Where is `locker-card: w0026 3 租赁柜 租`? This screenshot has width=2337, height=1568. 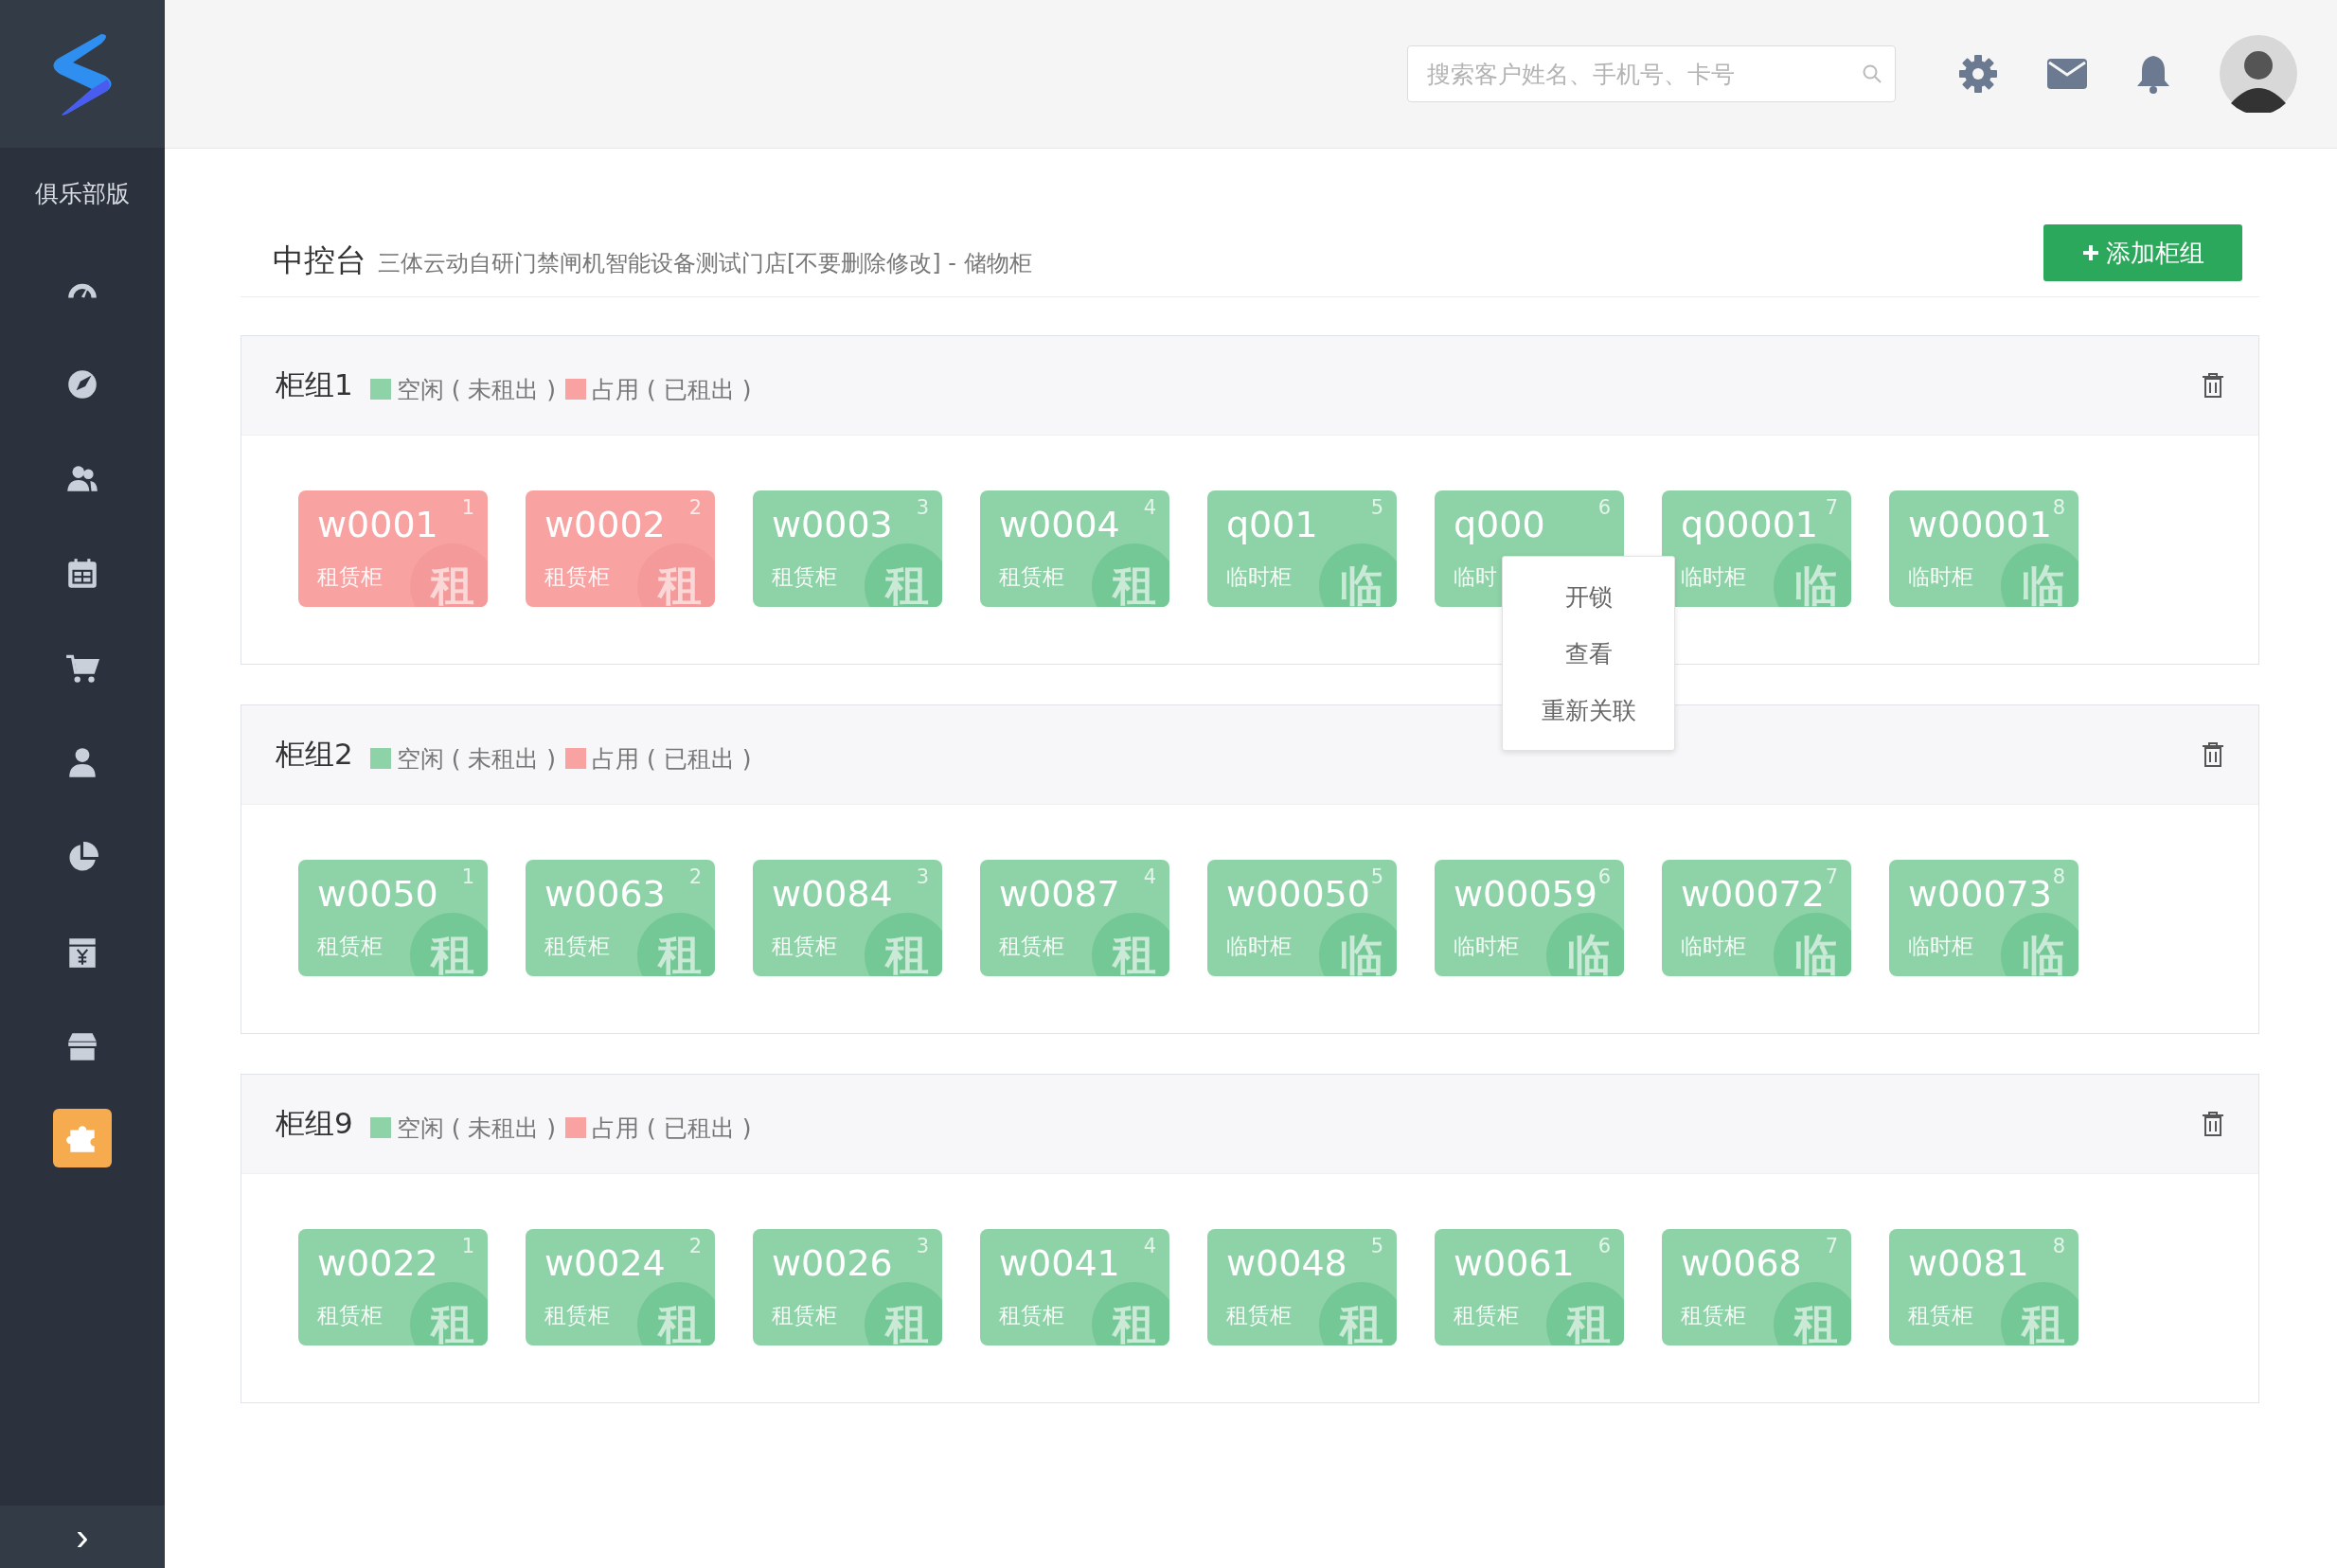 locker-card: w0026 3 租赁柜 租 is located at coordinates (847, 1287).